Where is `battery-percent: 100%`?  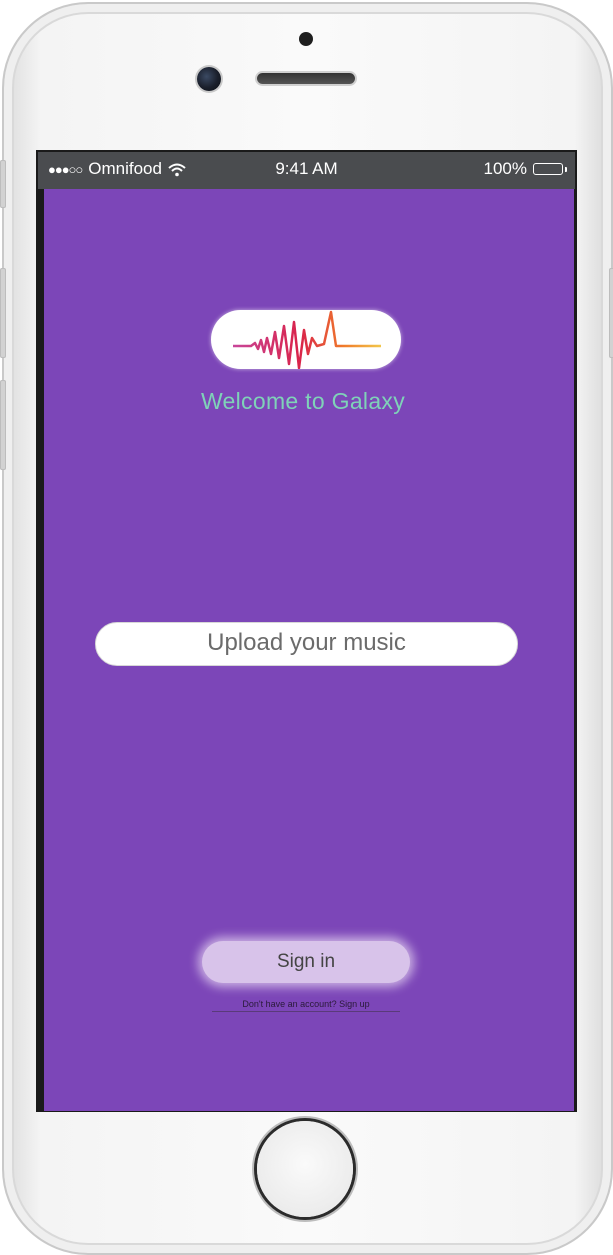
battery-percent: 100% is located at coordinates (505, 168).